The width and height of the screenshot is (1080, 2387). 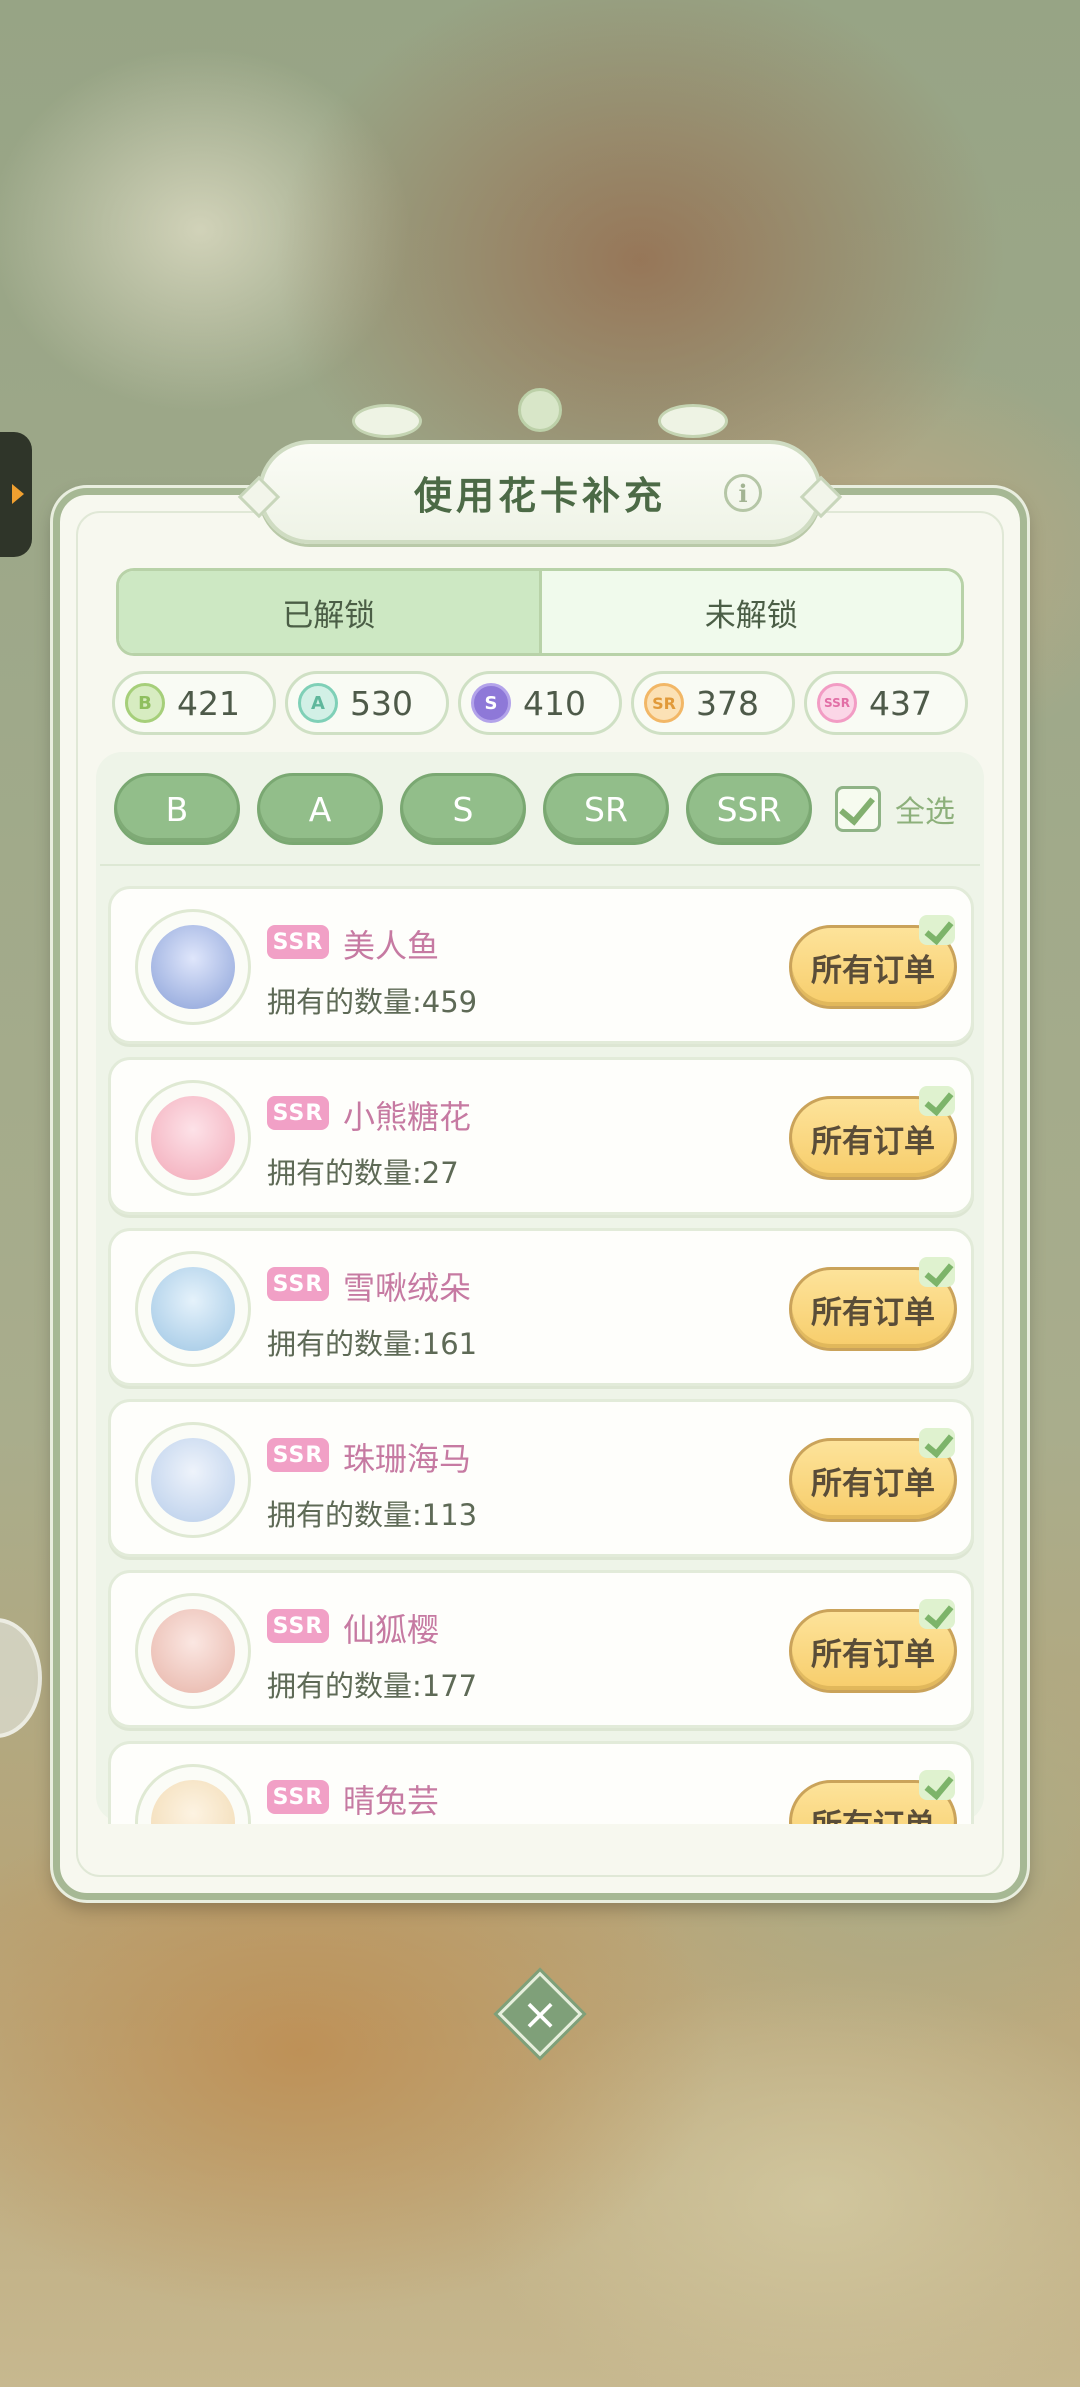 I want to click on card-name: 雪啾绒朵, so click(x=407, y=1288).